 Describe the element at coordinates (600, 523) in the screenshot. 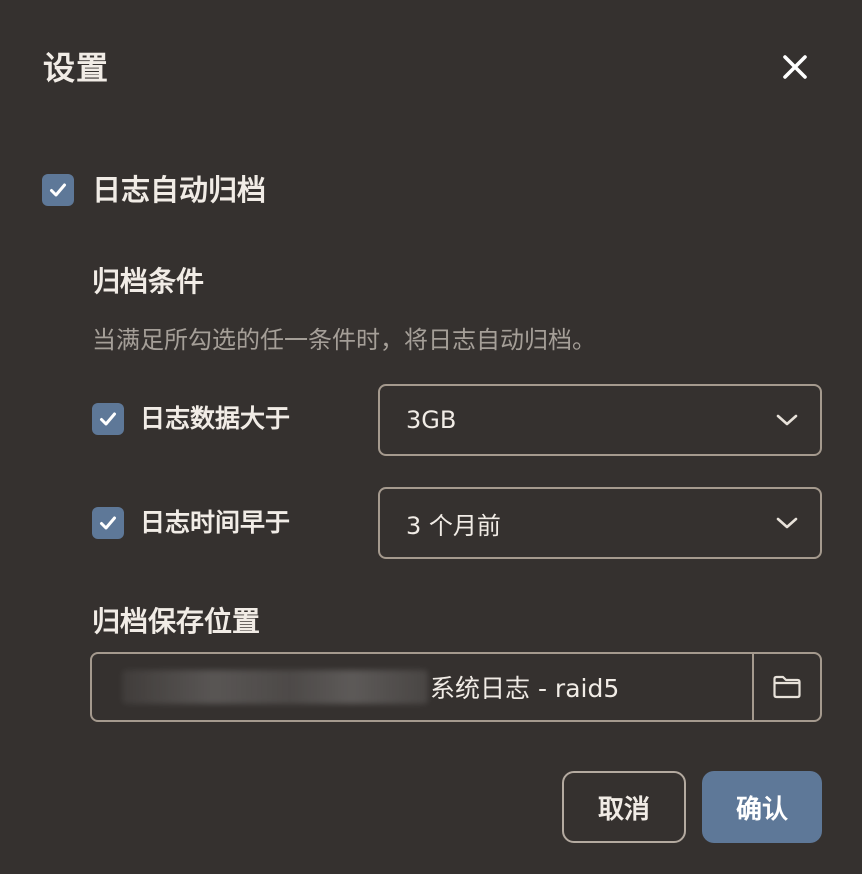

I see `age-threshold-select: 3 个月前` at that location.